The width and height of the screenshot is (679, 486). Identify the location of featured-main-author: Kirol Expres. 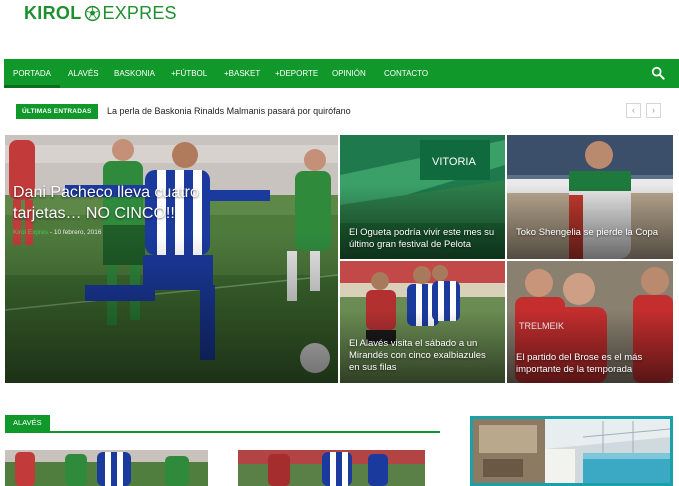
(30, 232).